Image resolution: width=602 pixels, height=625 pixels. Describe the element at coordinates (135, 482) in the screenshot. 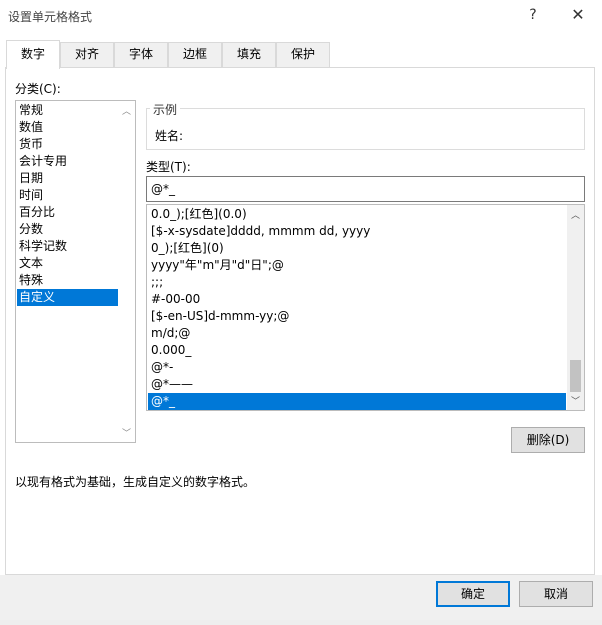

I see `description-text: 以现有格式为基础，生成自定义的数字格式。` at that location.